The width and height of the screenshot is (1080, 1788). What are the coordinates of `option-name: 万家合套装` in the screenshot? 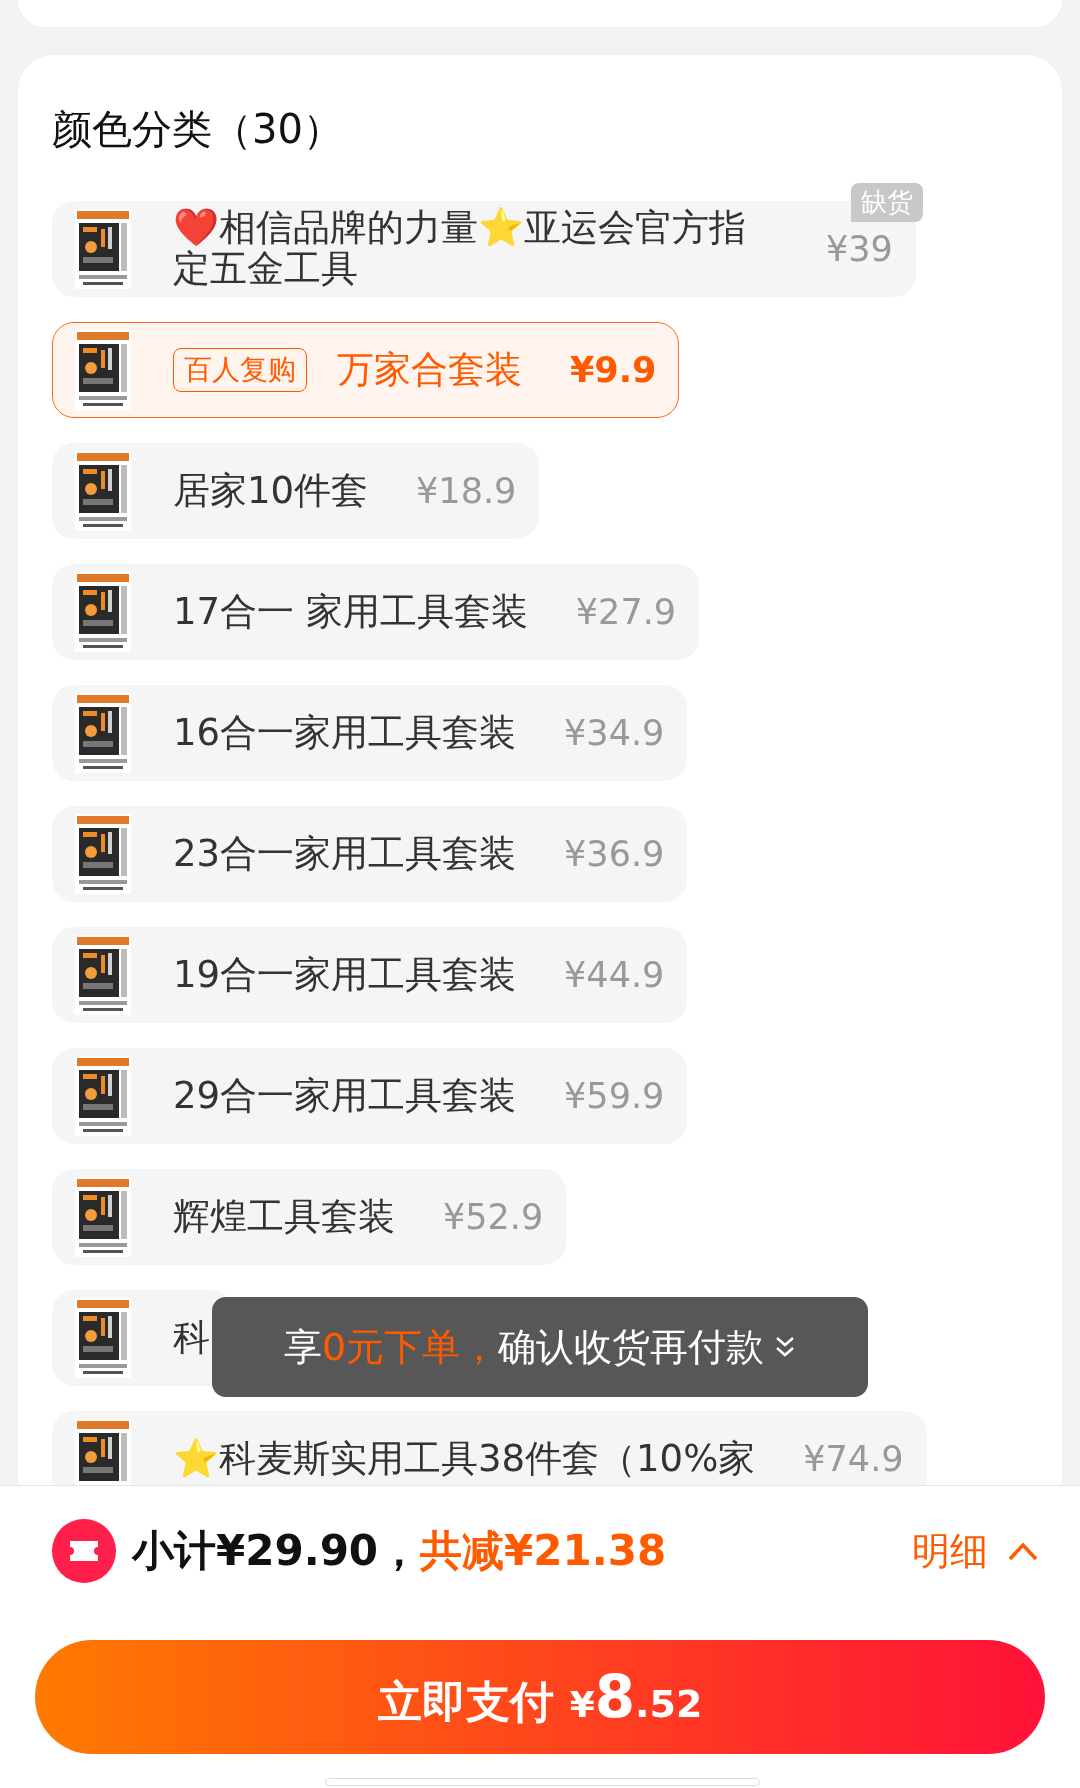 It's located at (429, 370).